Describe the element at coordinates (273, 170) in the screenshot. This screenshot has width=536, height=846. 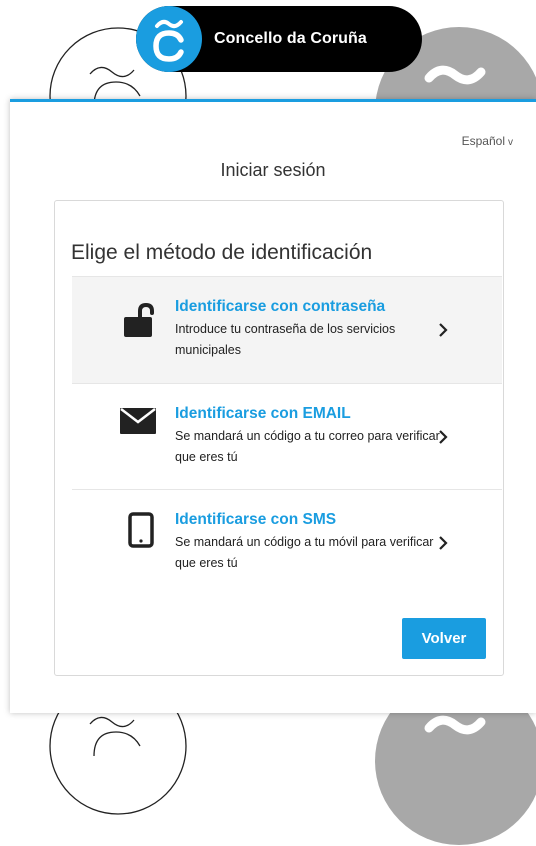
I see `page-title: Iniciar sesión` at that location.